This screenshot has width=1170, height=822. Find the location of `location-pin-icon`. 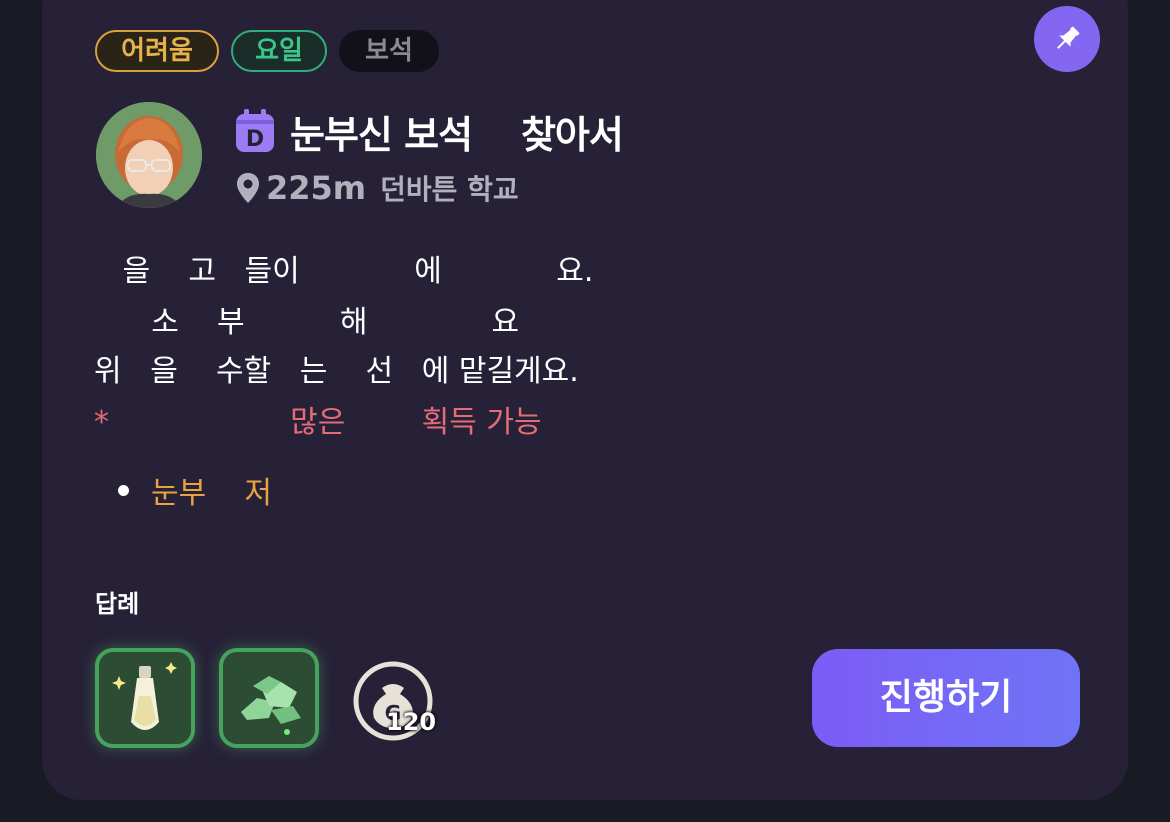

location-pin-icon is located at coordinates (248, 188).